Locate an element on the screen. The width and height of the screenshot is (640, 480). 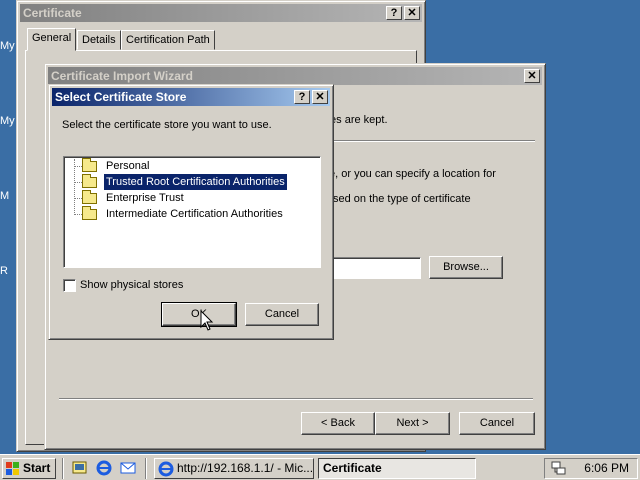
store-name-field is located at coordinates (374, 268).